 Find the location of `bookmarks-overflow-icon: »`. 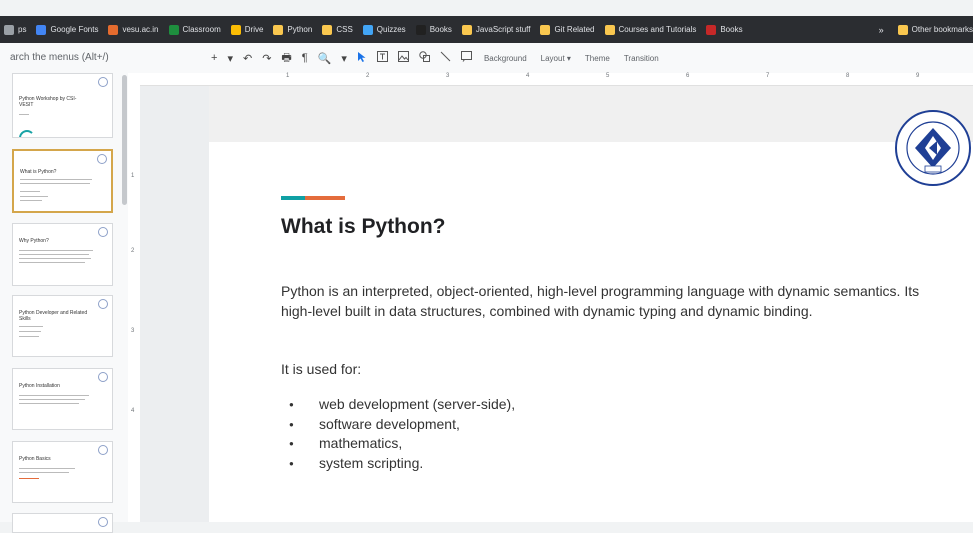

bookmarks-overflow-icon: » is located at coordinates (881, 30).